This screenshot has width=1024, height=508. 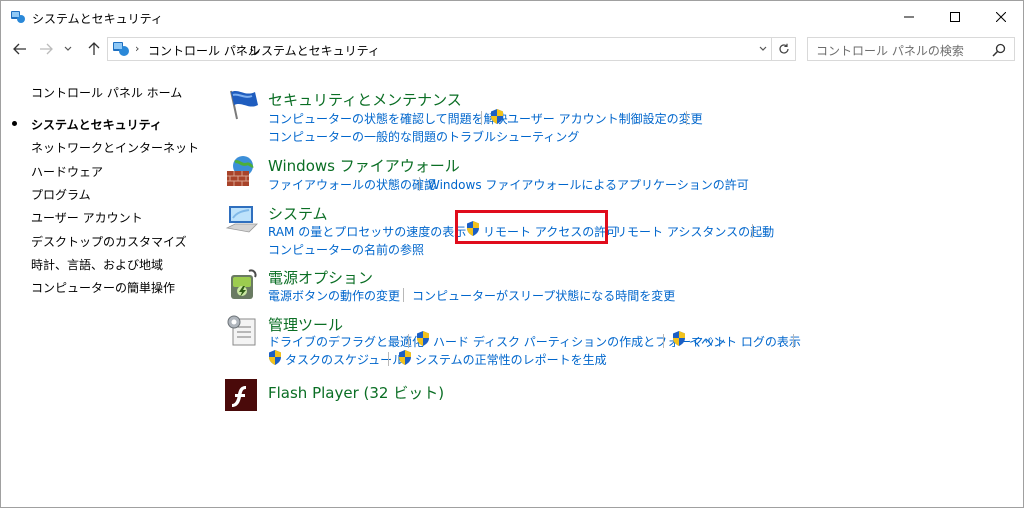 I want to click on breadcrumb-system-security: システムとセキュリティ, so click(x=314, y=50).